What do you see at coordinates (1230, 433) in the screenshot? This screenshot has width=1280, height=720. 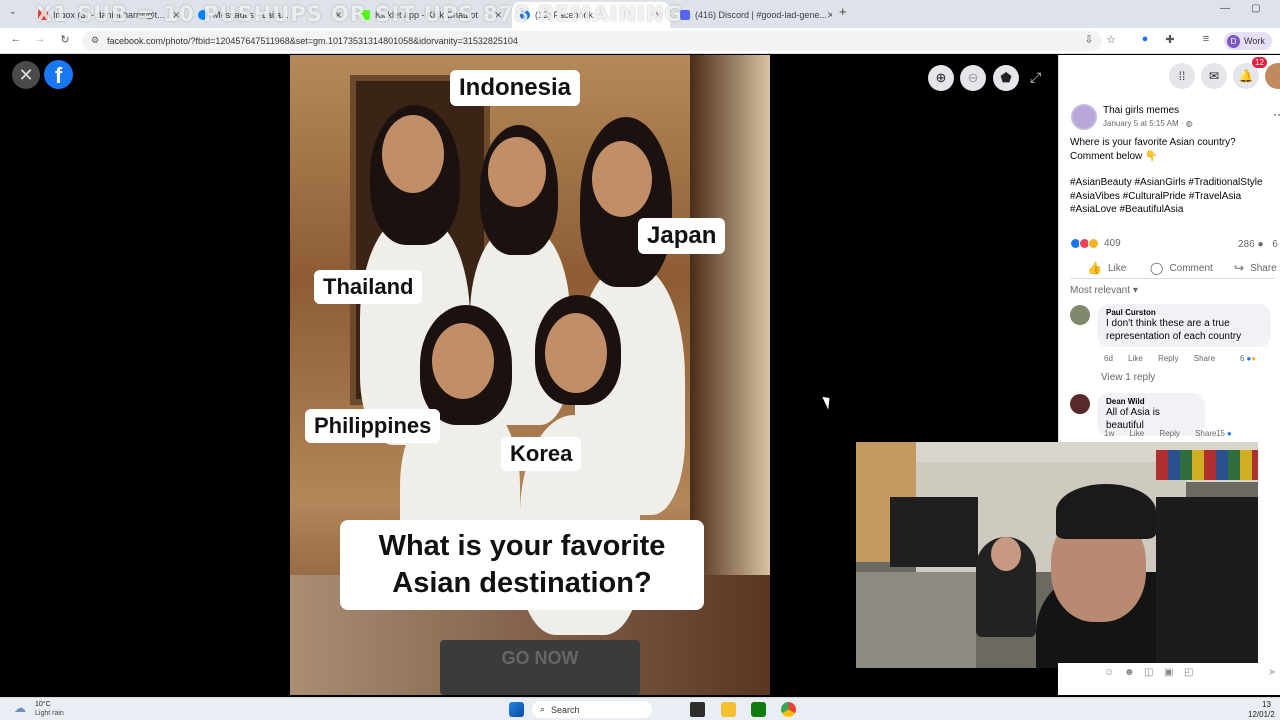 I see `comment-reaction-count: 15 ●` at bounding box center [1230, 433].